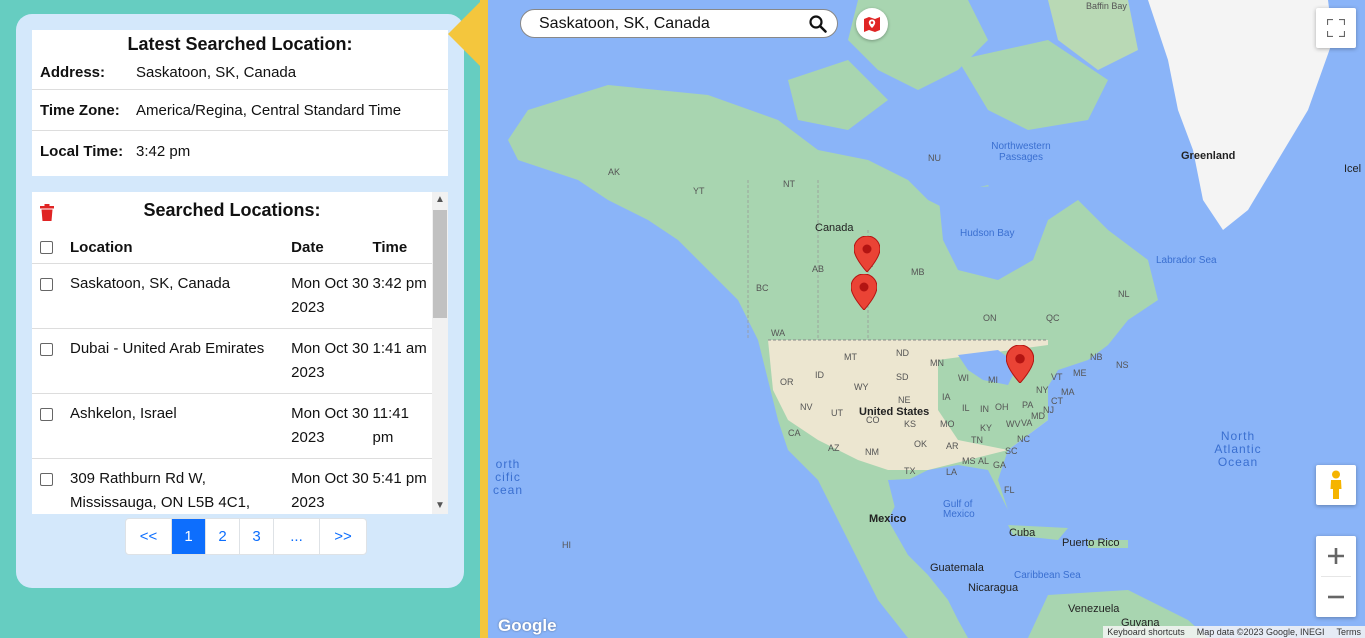 The width and height of the screenshot is (1365, 638). What do you see at coordinates (963, 378) in the screenshot?
I see `label-wi: WI` at bounding box center [963, 378].